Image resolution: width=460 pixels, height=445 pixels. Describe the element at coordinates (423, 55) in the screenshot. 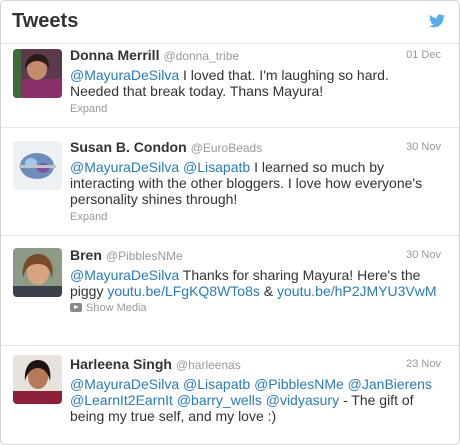

I see `tweet-date: 01 Dec` at that location.